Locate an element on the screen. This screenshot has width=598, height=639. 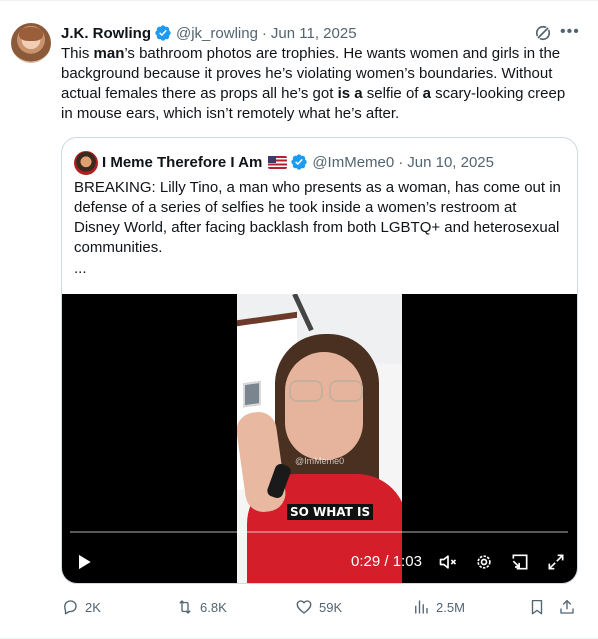
fullscreen-icon is located at coordinates (556, 562).